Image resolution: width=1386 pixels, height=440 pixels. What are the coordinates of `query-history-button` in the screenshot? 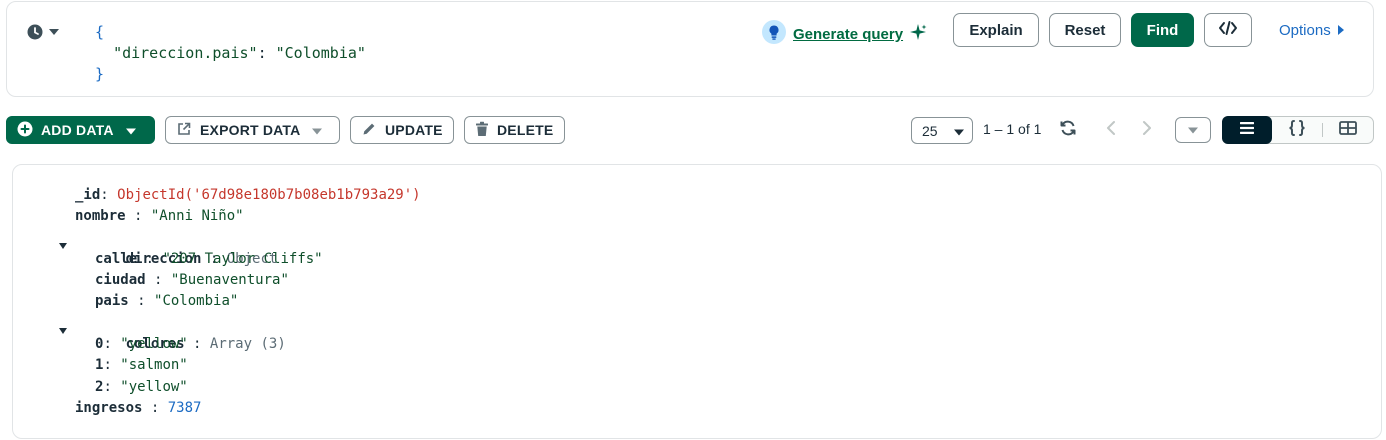 It's located at (49, 32).